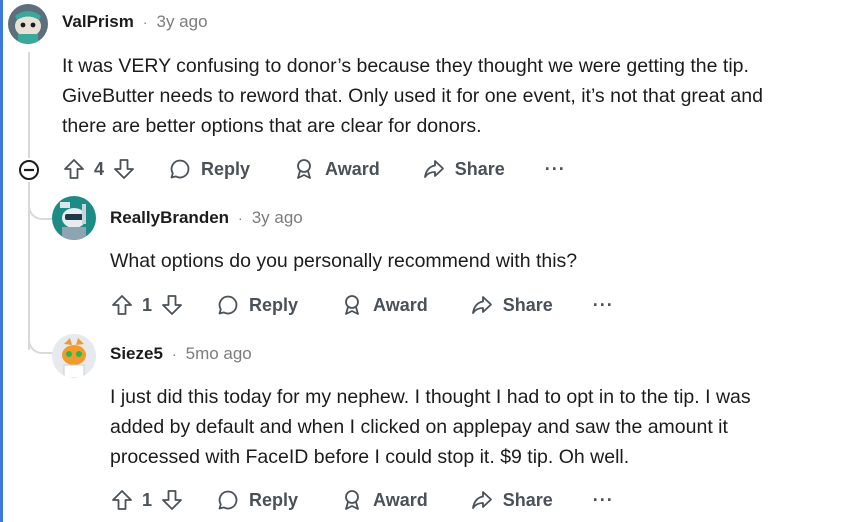 The height and width of the screenshot is (522, 854). What do you see at coordinates (136, 354) in the screenshot?
I see `username: Sieze5` at bounding box center [136, 354].